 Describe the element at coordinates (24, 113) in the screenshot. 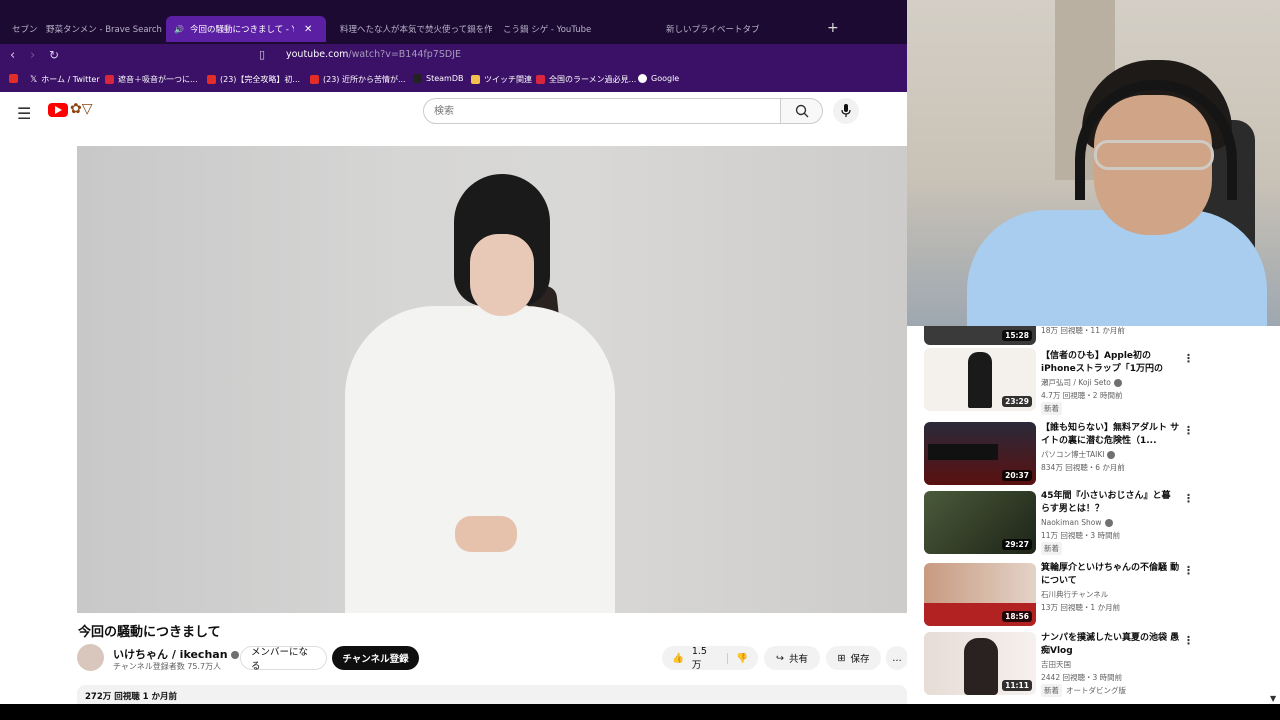

I see `menu-icon: ☰` at that location.